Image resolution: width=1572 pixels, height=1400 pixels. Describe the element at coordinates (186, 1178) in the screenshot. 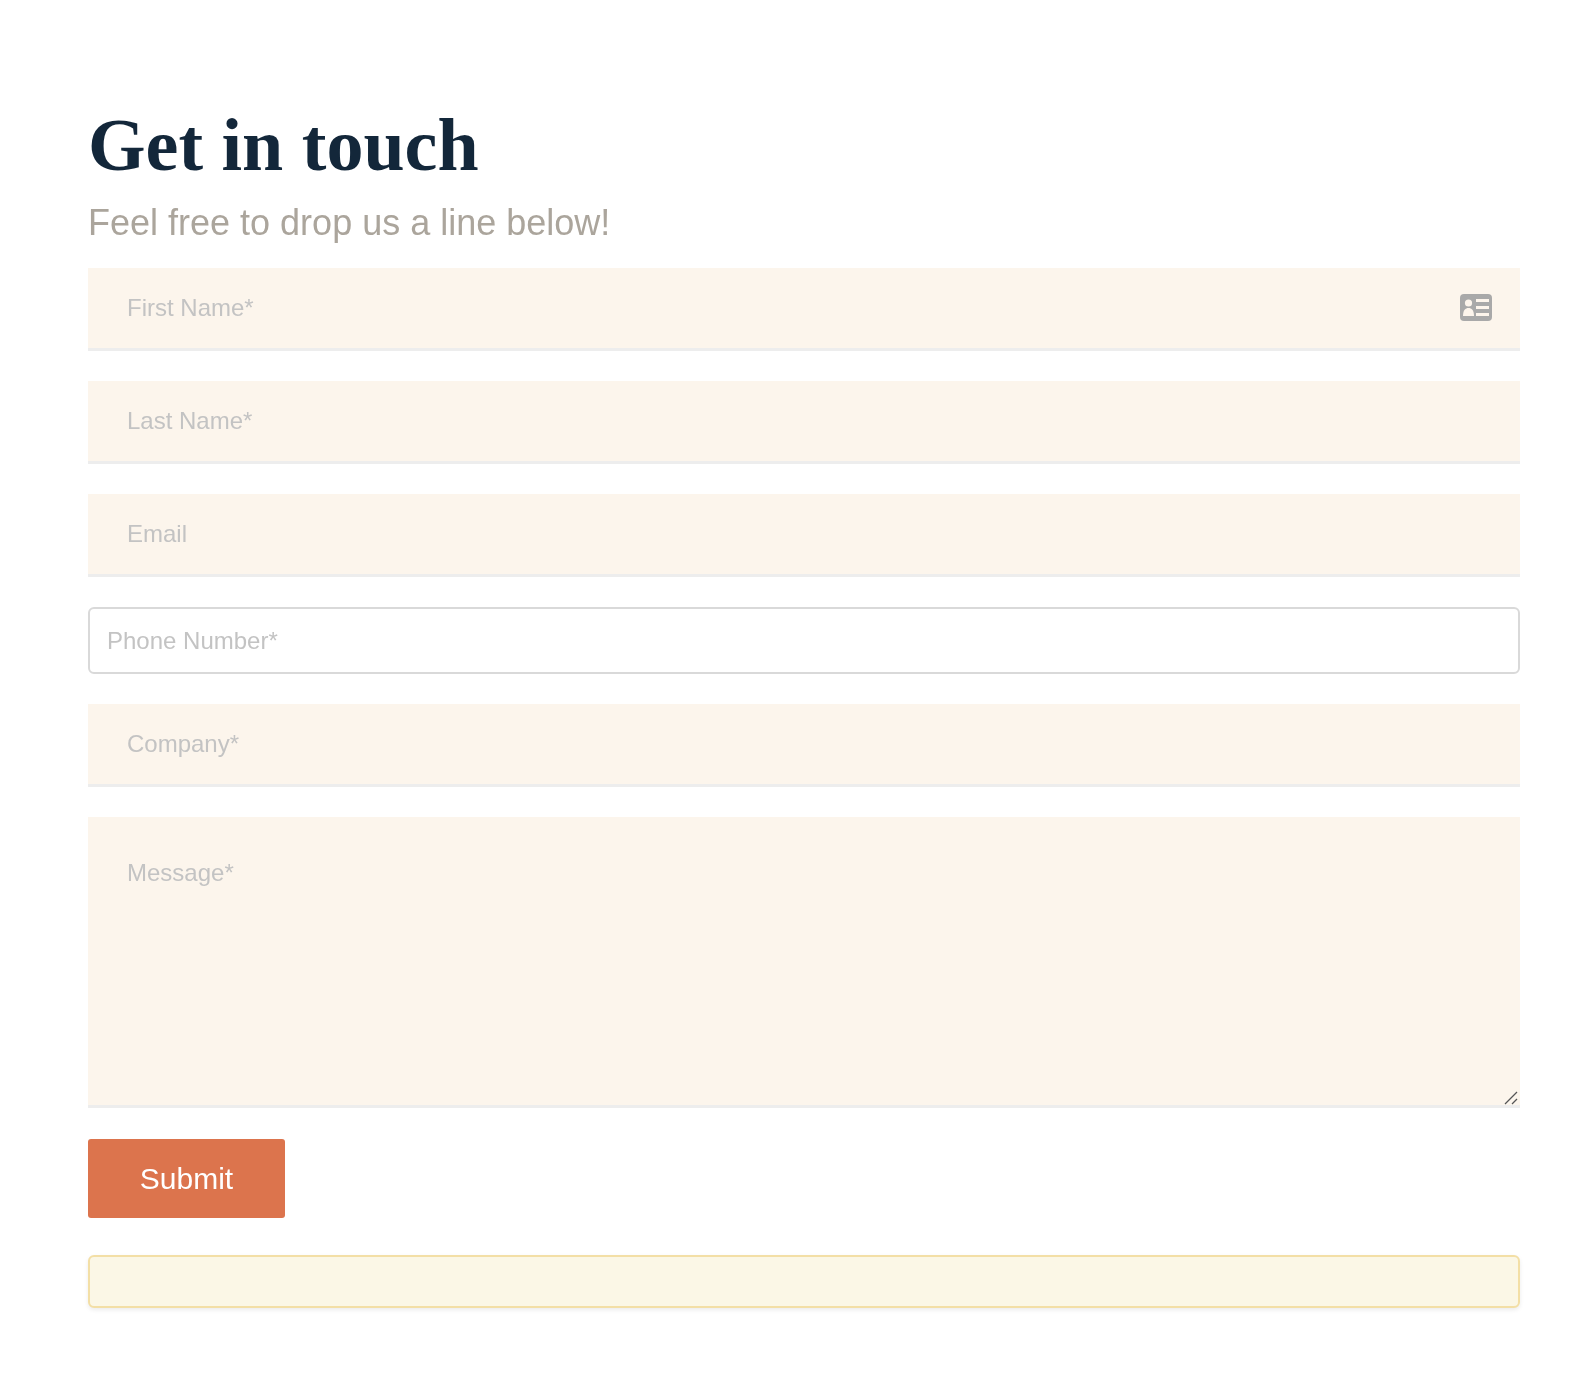

I see `submit-button: Submit` at that location.